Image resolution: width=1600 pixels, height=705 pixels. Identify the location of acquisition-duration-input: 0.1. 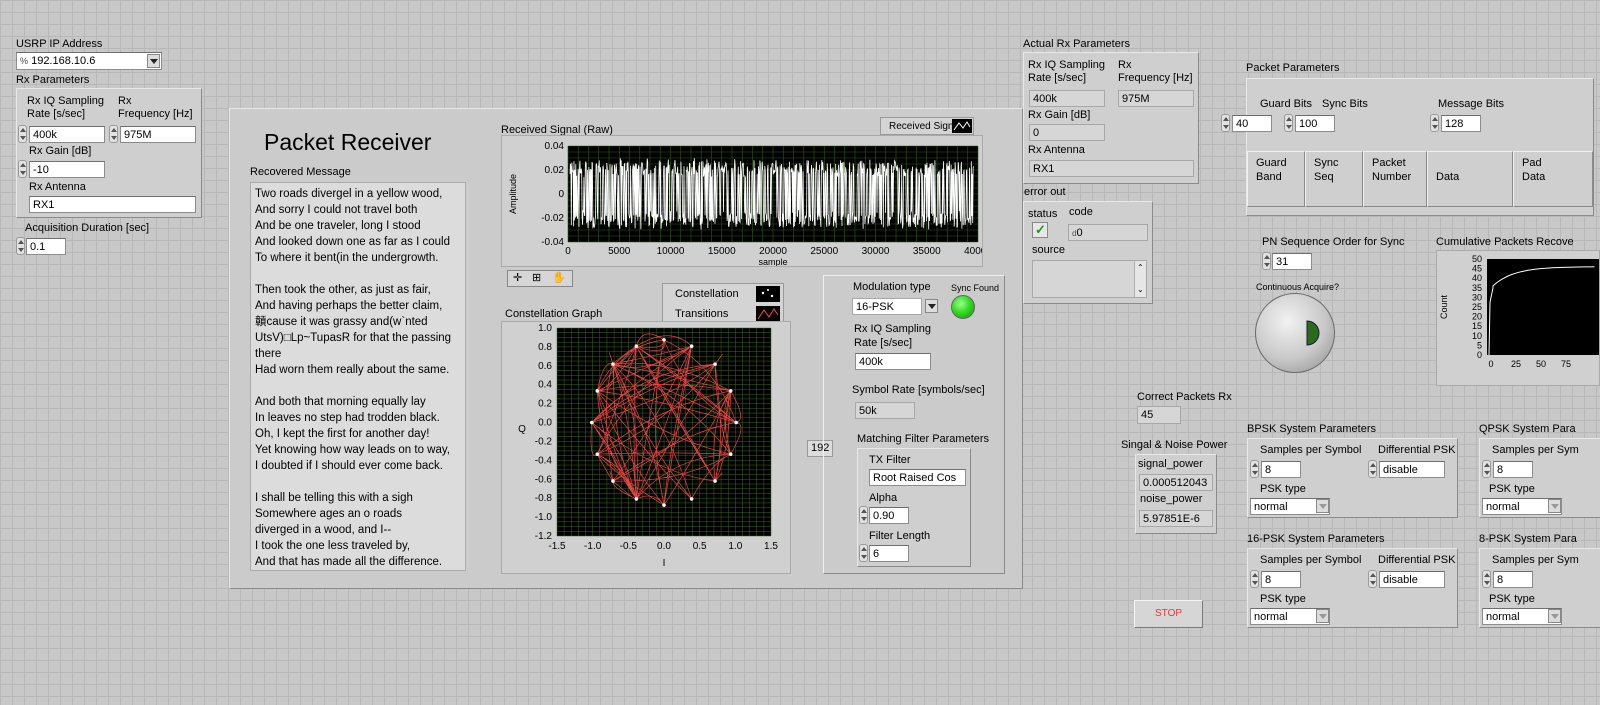
(46, 246).